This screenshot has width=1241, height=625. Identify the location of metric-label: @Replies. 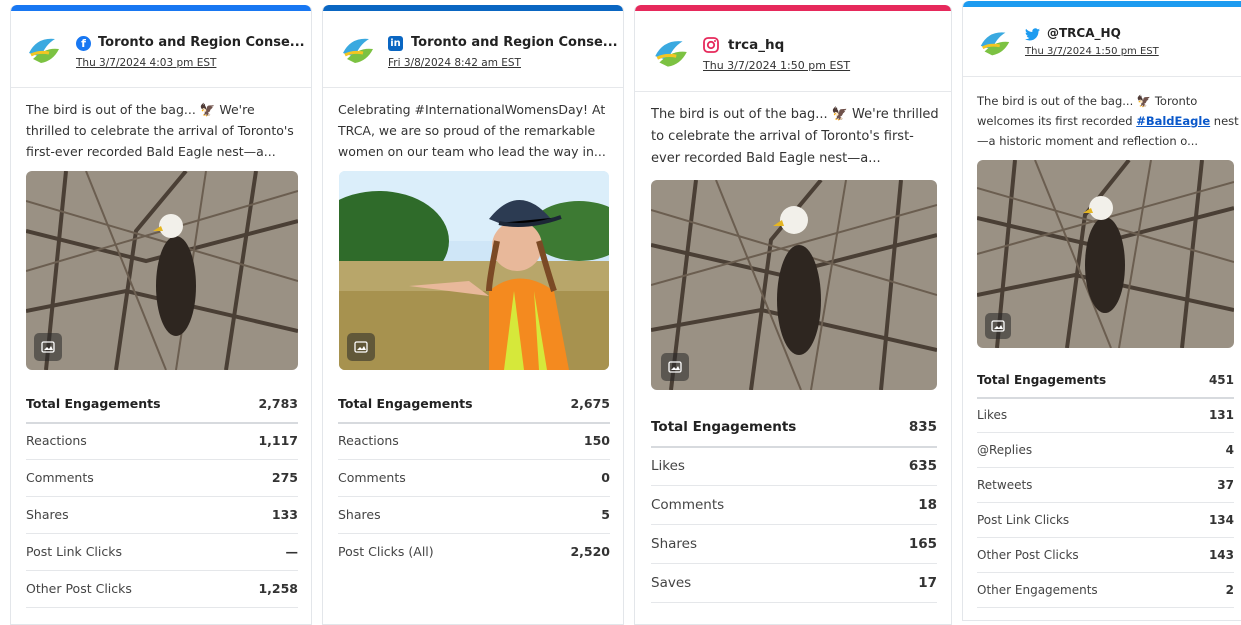
(1005, 449).